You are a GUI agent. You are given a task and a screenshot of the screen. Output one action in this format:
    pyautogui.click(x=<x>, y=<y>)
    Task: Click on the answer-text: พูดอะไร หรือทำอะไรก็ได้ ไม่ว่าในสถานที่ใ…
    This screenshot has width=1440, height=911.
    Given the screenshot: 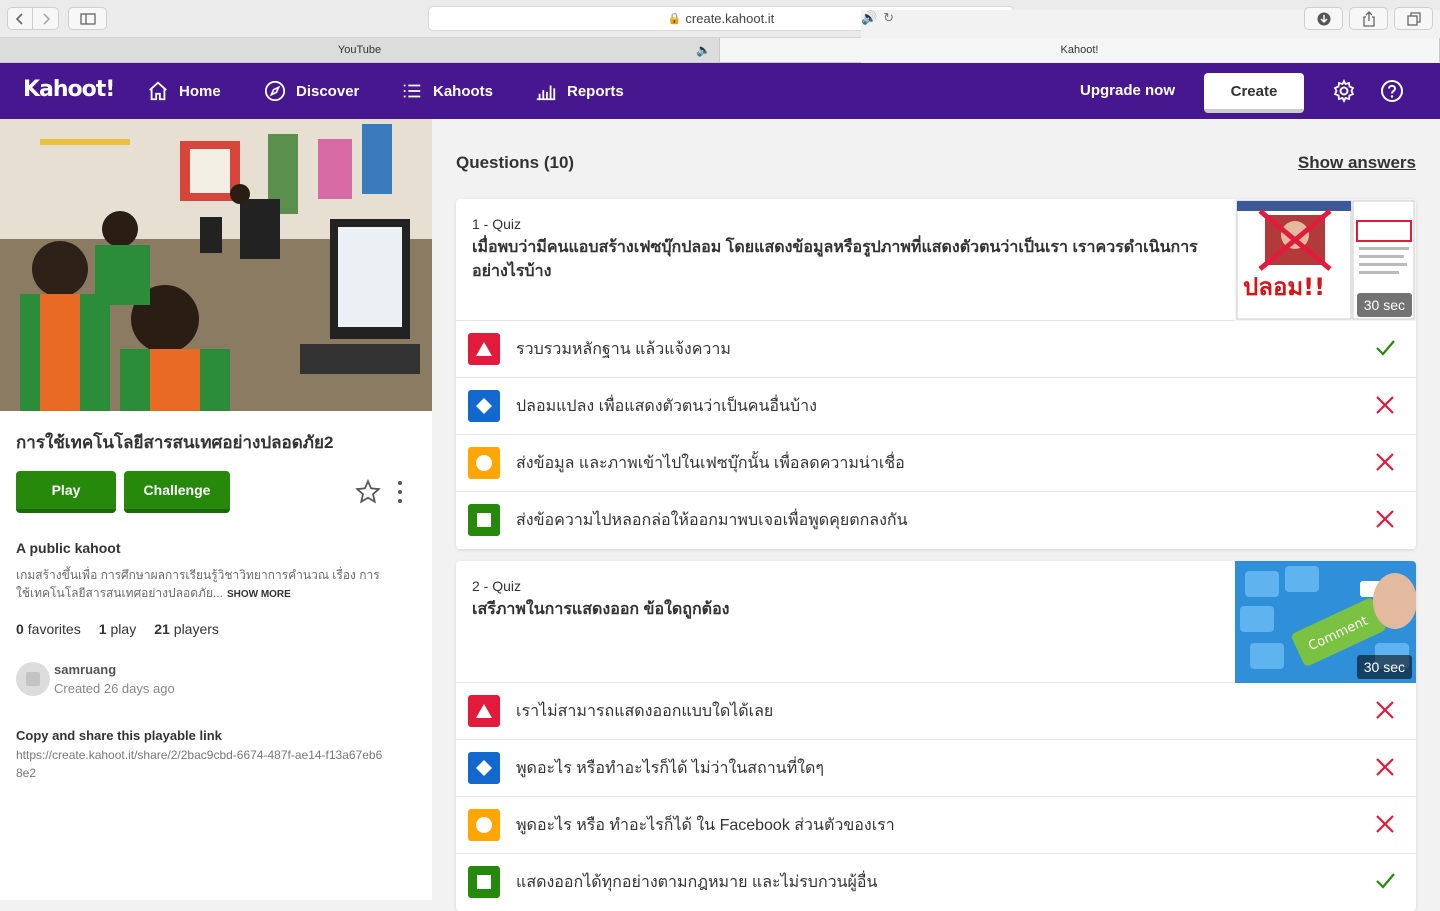 What is the action you would take?
    pyautogui.click(x=670, y=768)
    